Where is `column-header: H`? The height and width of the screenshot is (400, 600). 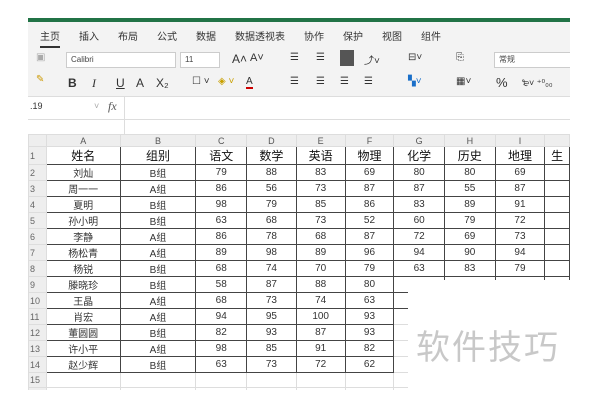 column-header: H is located at coordinates (469, 140).